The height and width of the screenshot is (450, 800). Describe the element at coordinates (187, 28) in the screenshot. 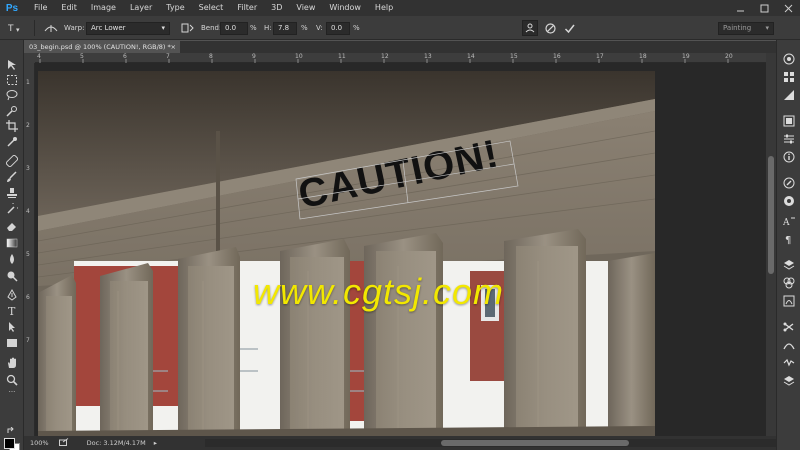

I see `orientation-icon` at that location.